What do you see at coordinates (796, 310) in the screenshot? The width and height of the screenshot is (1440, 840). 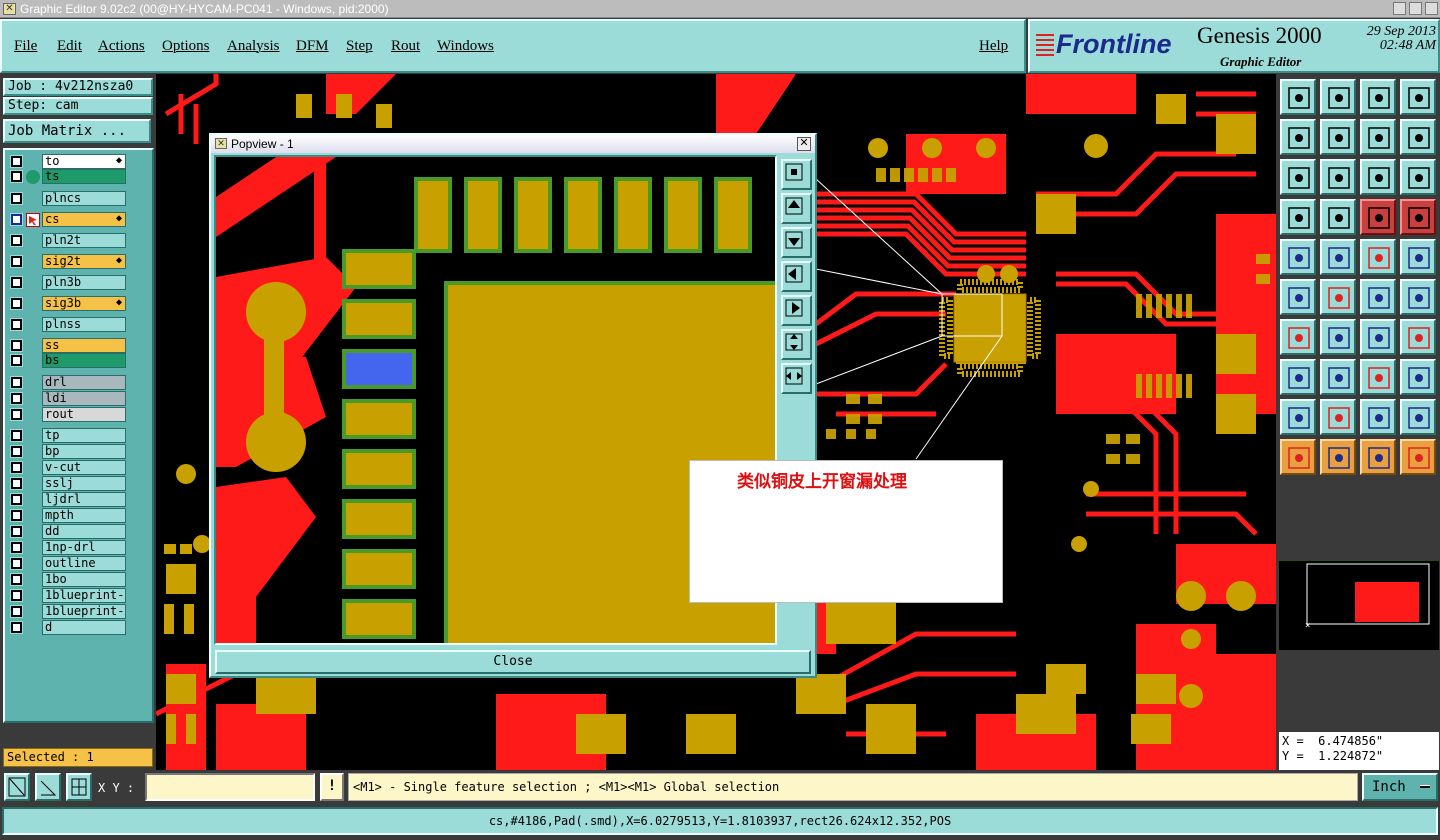 I see `popview-pan-right-icon` at bounding box center [796, 310].